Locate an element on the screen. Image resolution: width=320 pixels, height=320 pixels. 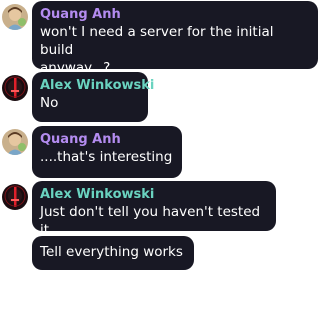
message-text: Tell everything works is located at coordinates (111, 252).